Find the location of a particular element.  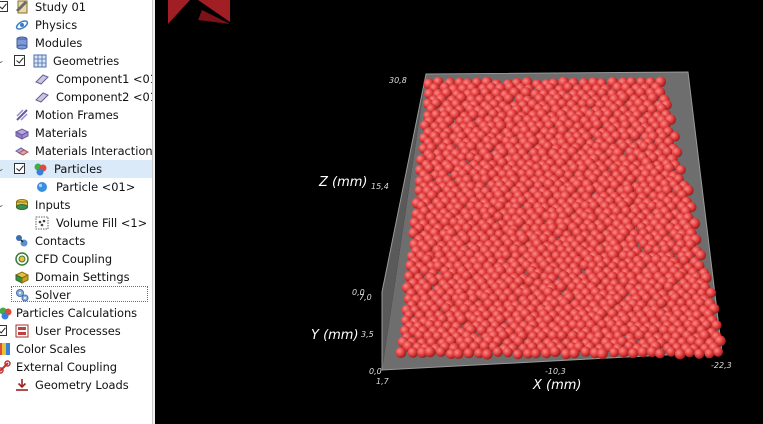

motion-frames-icon is located at coordinates (22, 115).